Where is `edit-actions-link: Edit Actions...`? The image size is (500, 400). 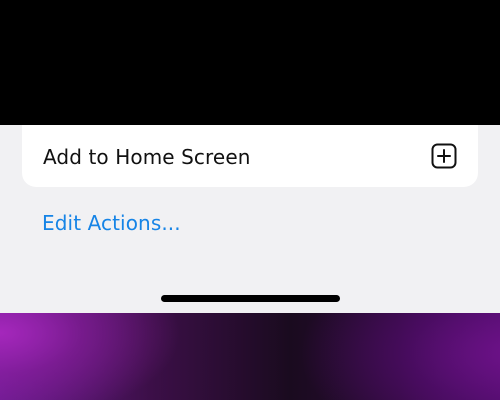 edit-actions-link: Edit Actions... is located at coordinates (111, 223).